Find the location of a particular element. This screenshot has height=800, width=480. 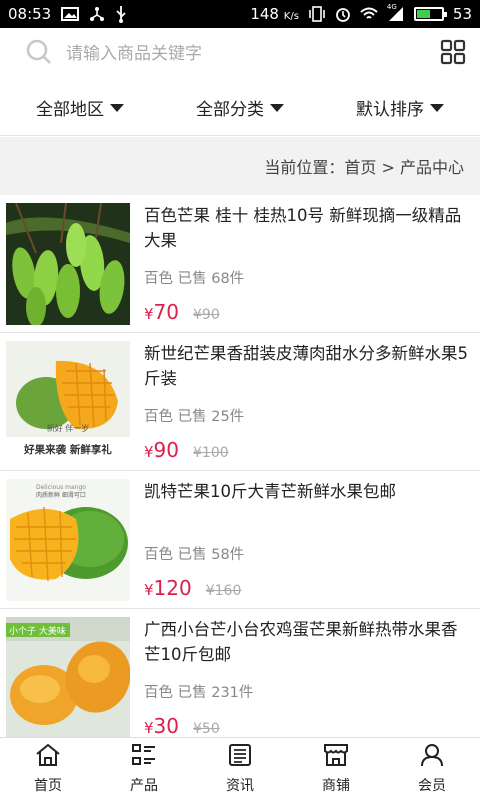

product-price-row: ¥ 70 ¥90 is located at coordinates (307, 312).